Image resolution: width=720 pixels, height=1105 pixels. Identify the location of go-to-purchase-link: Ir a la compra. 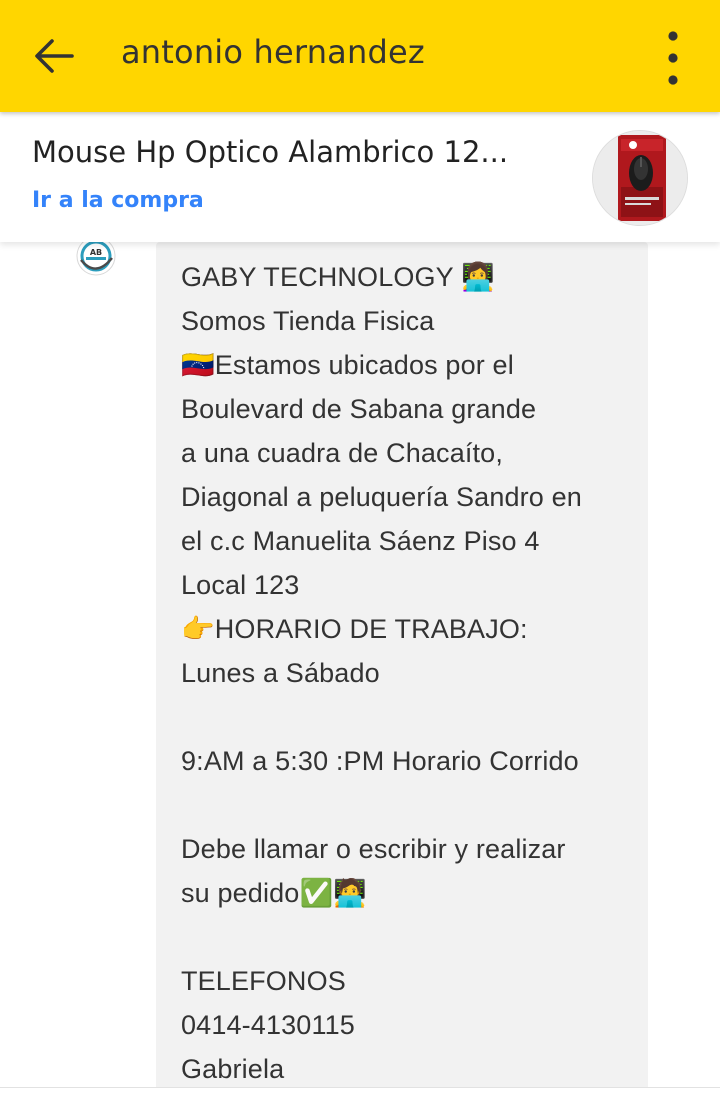
(118, 200).